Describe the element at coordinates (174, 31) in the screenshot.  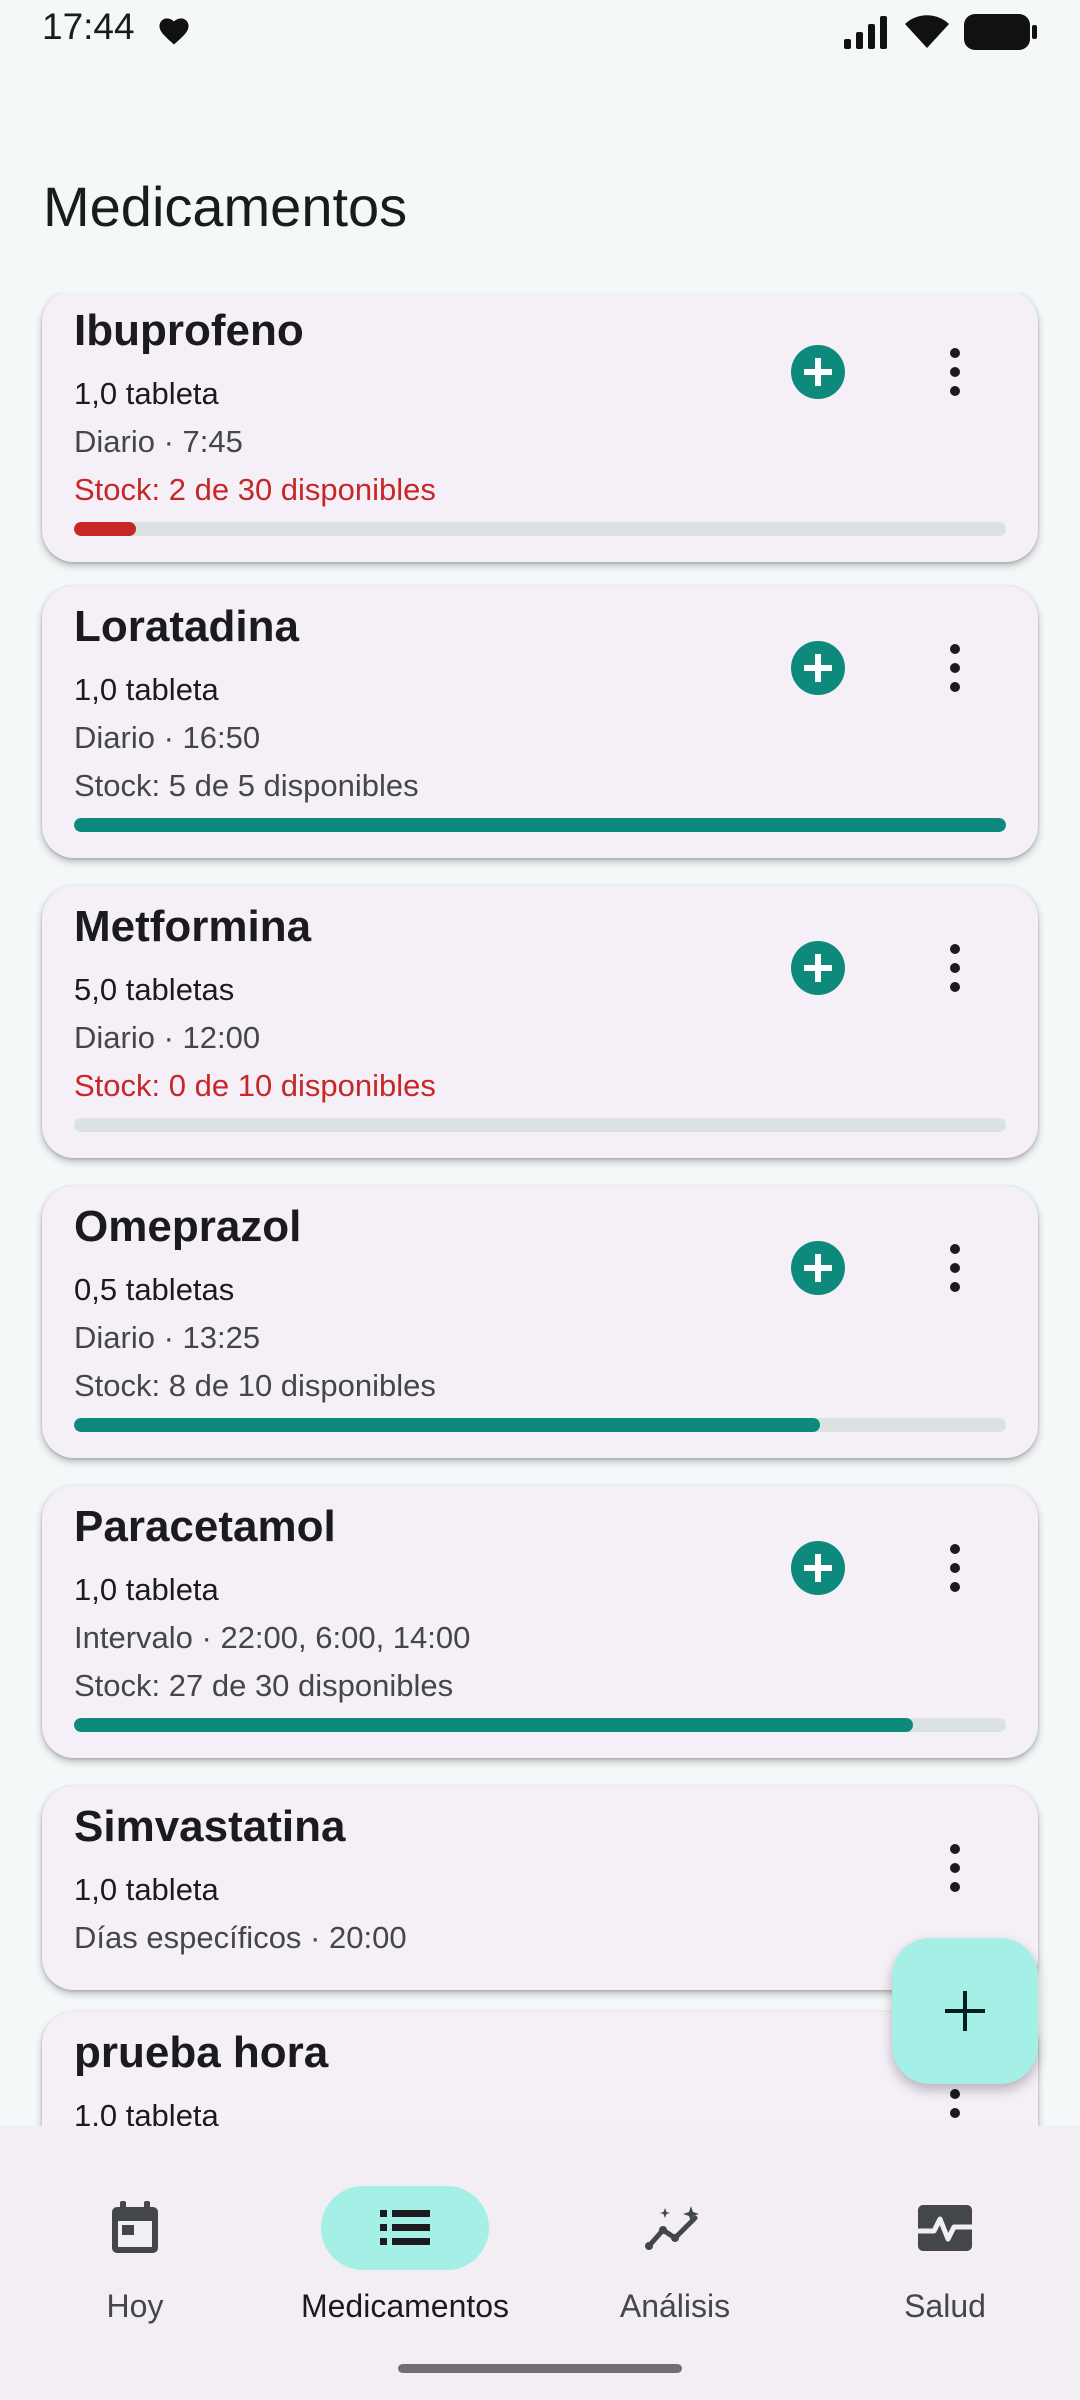
I see `heart-icon` at that location.